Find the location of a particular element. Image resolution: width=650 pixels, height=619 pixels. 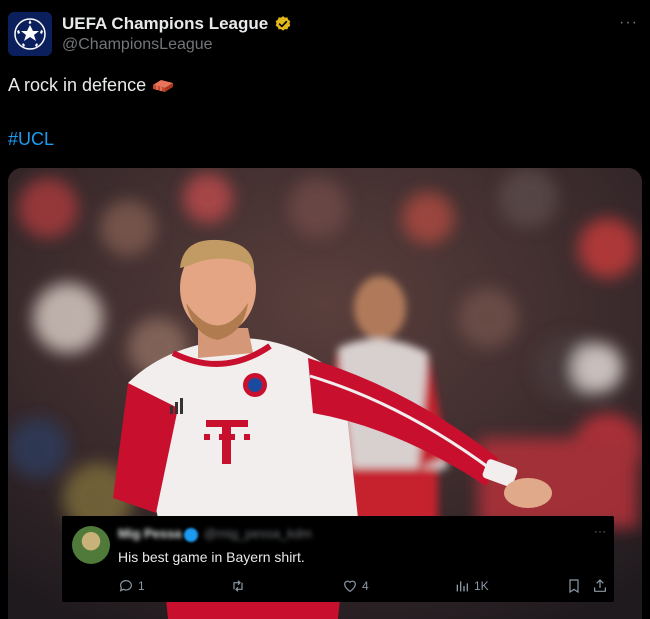

share-action is located at coordinates (600, 586).